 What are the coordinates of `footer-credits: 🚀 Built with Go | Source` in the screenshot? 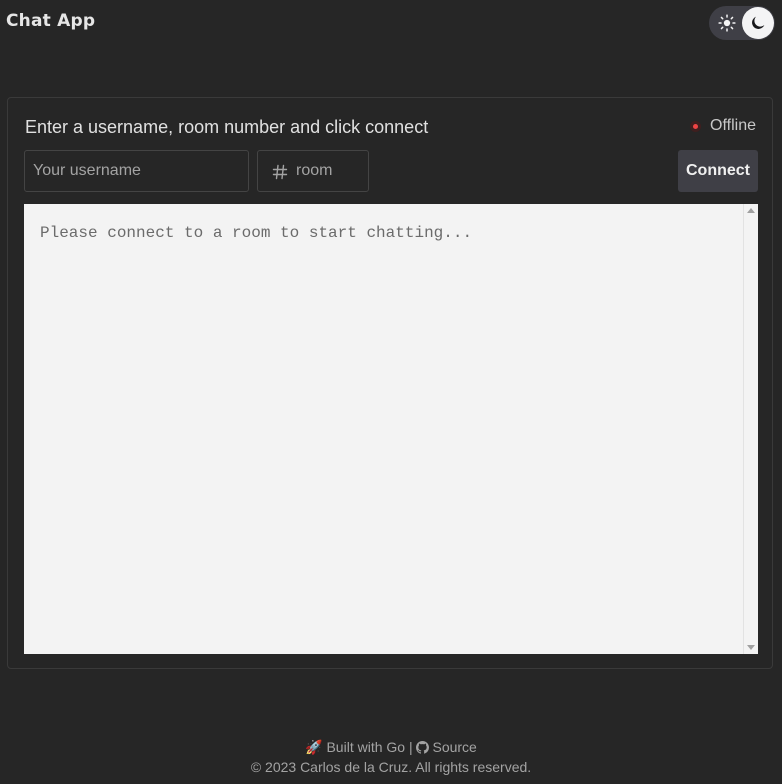 It's located at (391, 747).